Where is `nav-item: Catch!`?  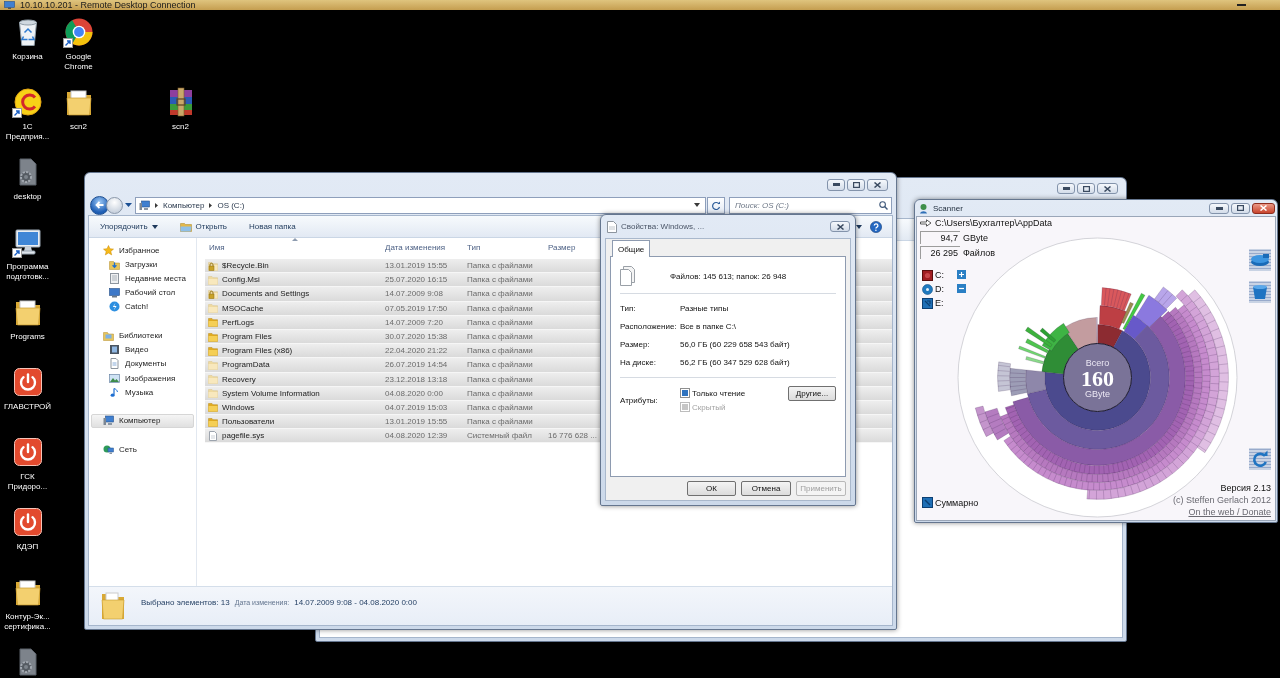
nav-item: Catch! is located at coordinates (142, 306).